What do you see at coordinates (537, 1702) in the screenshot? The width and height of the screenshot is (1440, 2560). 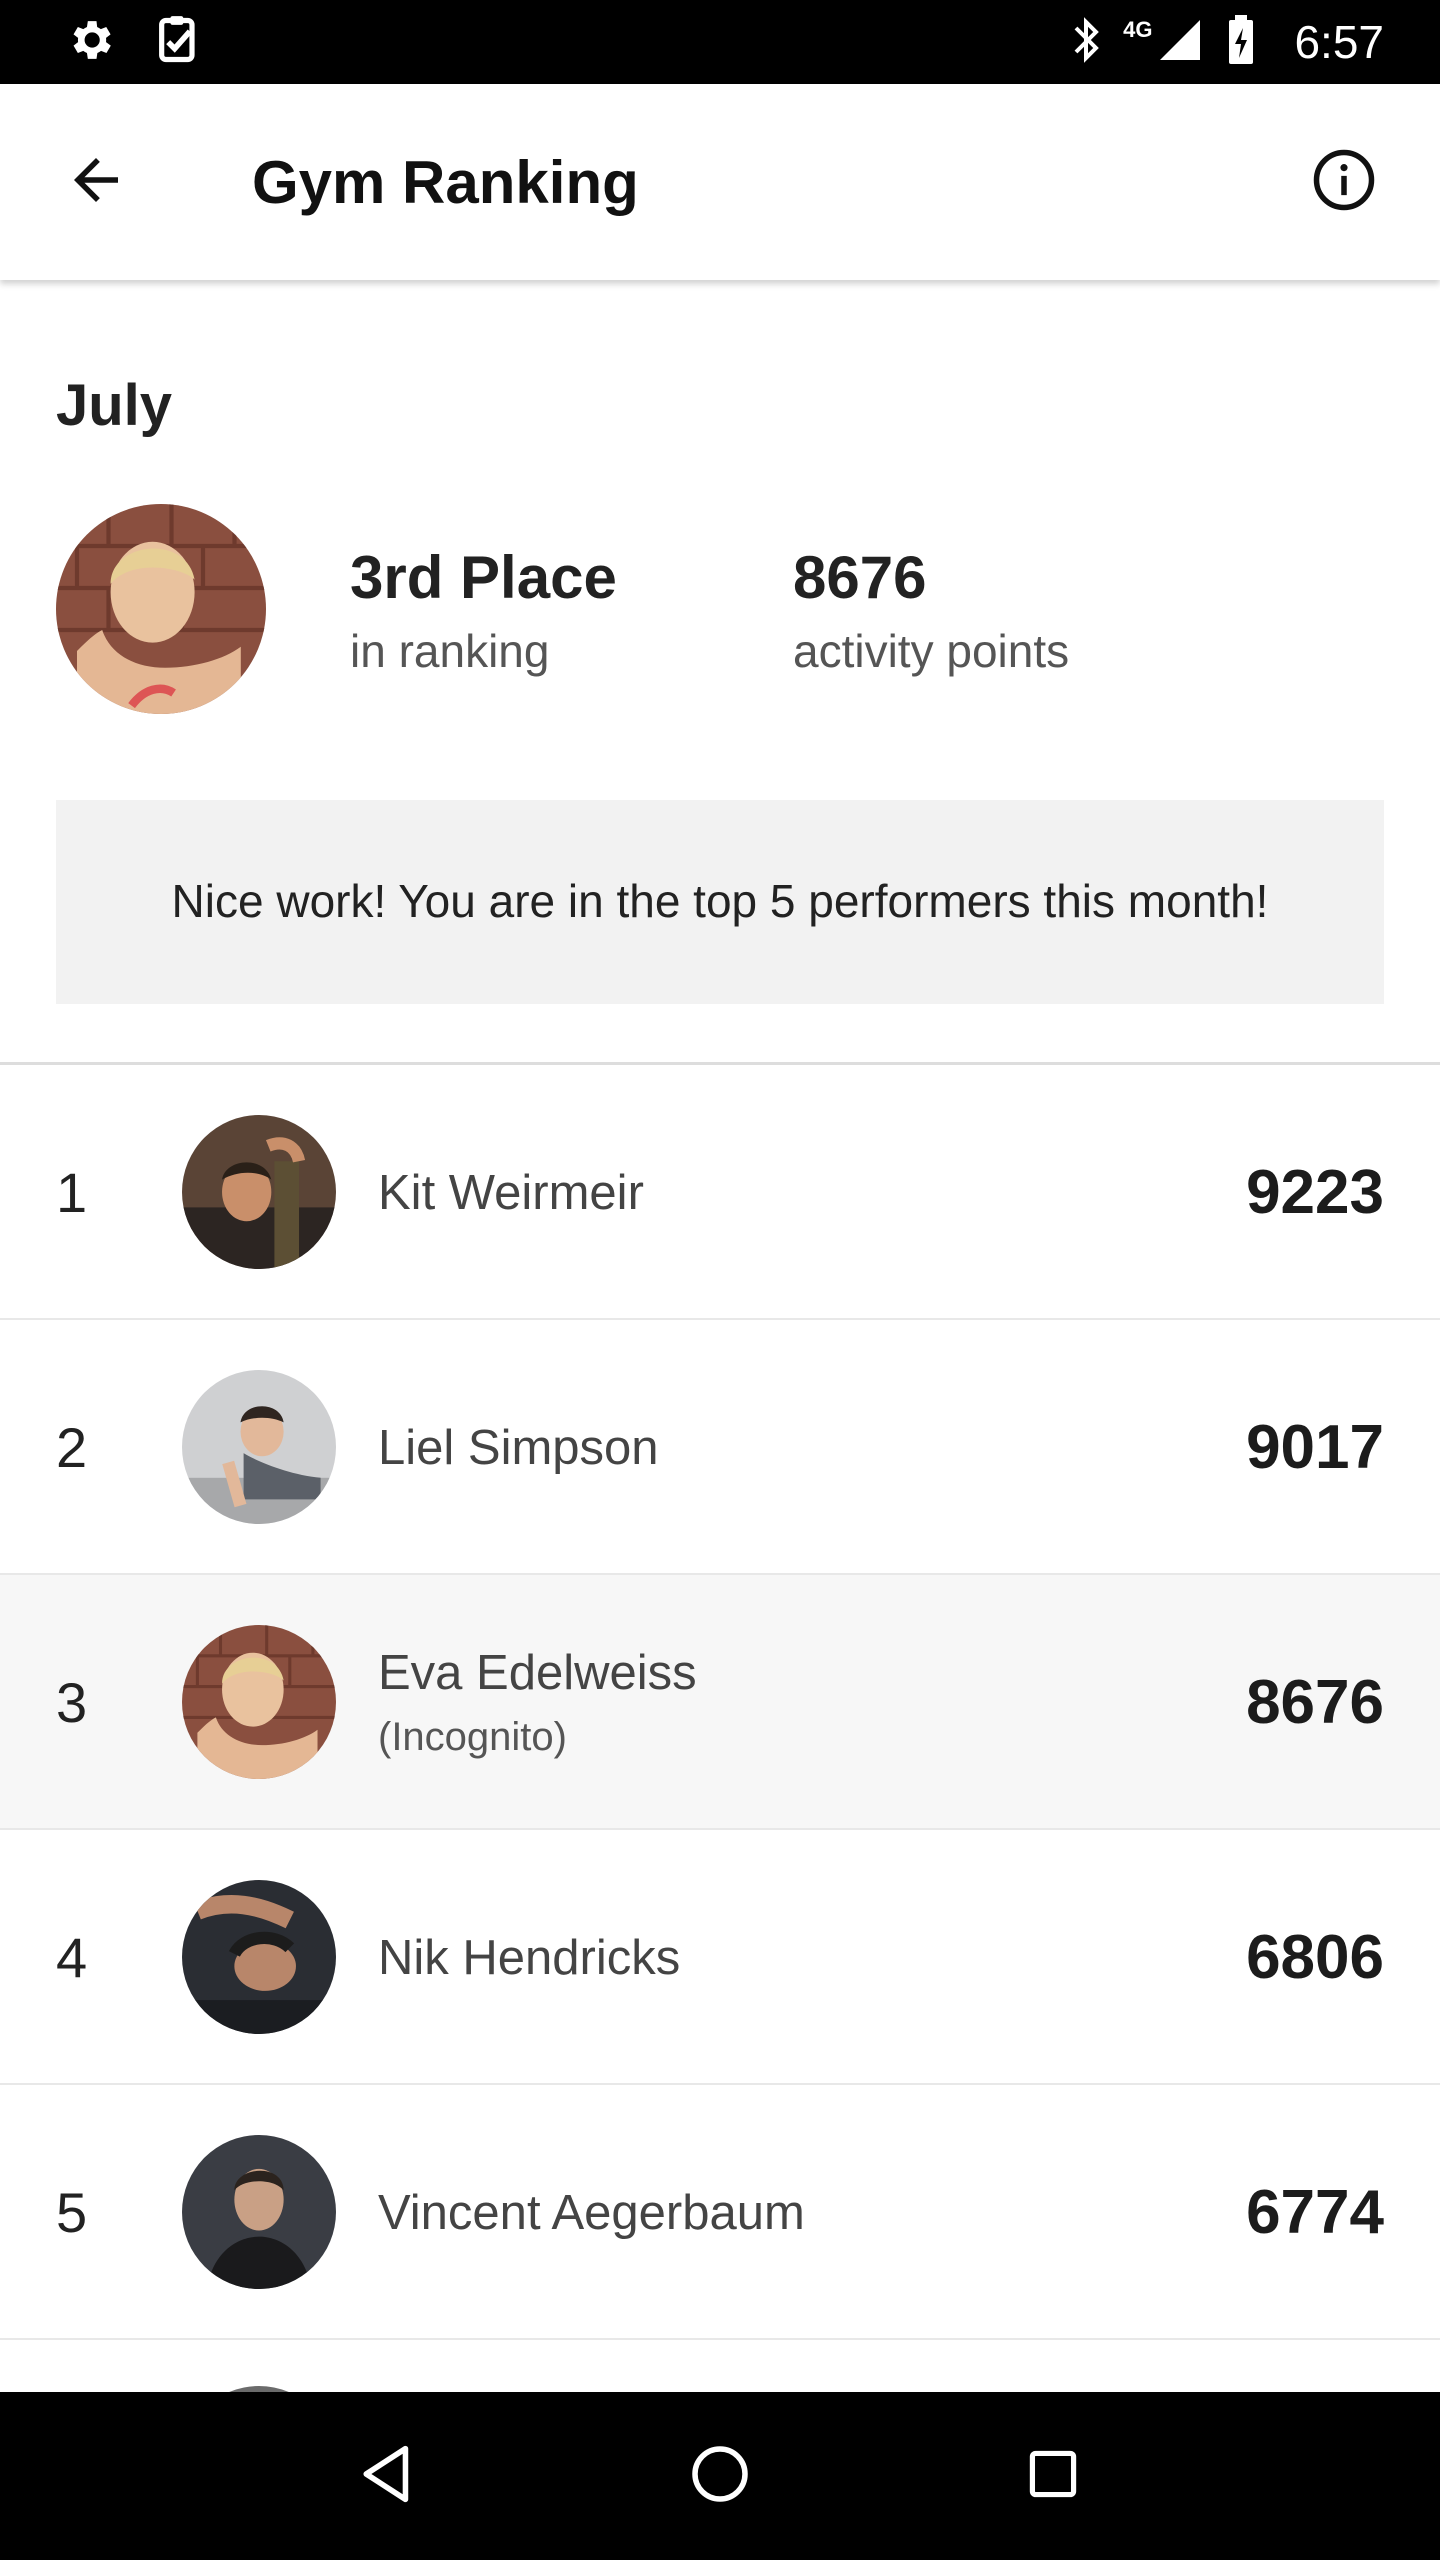 I see `rank-name-wrap: Eva Edelweiss (Incognito)` at bounding box center [537, 1702].